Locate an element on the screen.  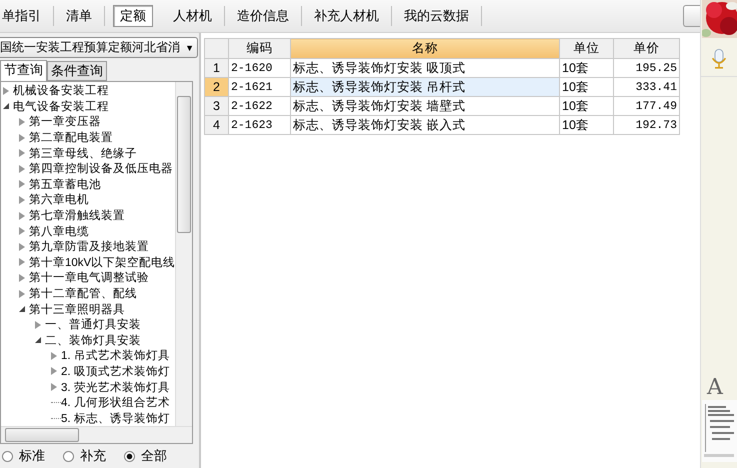
tree-item: 第四章控制设备及低压电器 is located at coordinates (101, 168).